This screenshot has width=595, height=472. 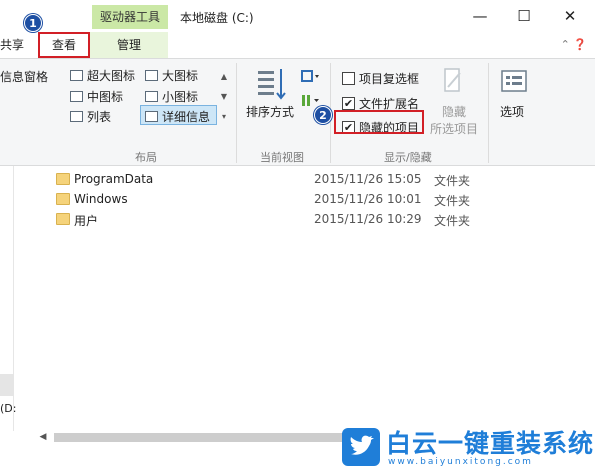 What do you see at coordinates (151, 96) in the screenshot?
I see `small-icons-icon` at bounding box center [151, 96].